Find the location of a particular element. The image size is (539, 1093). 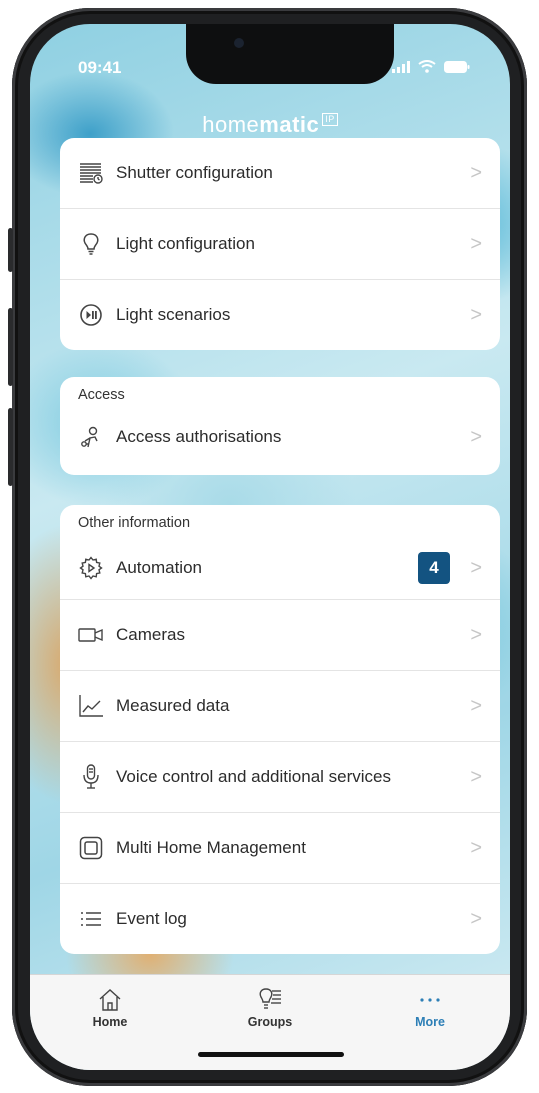

tab-more: More is located at coordinates (430, 1007).